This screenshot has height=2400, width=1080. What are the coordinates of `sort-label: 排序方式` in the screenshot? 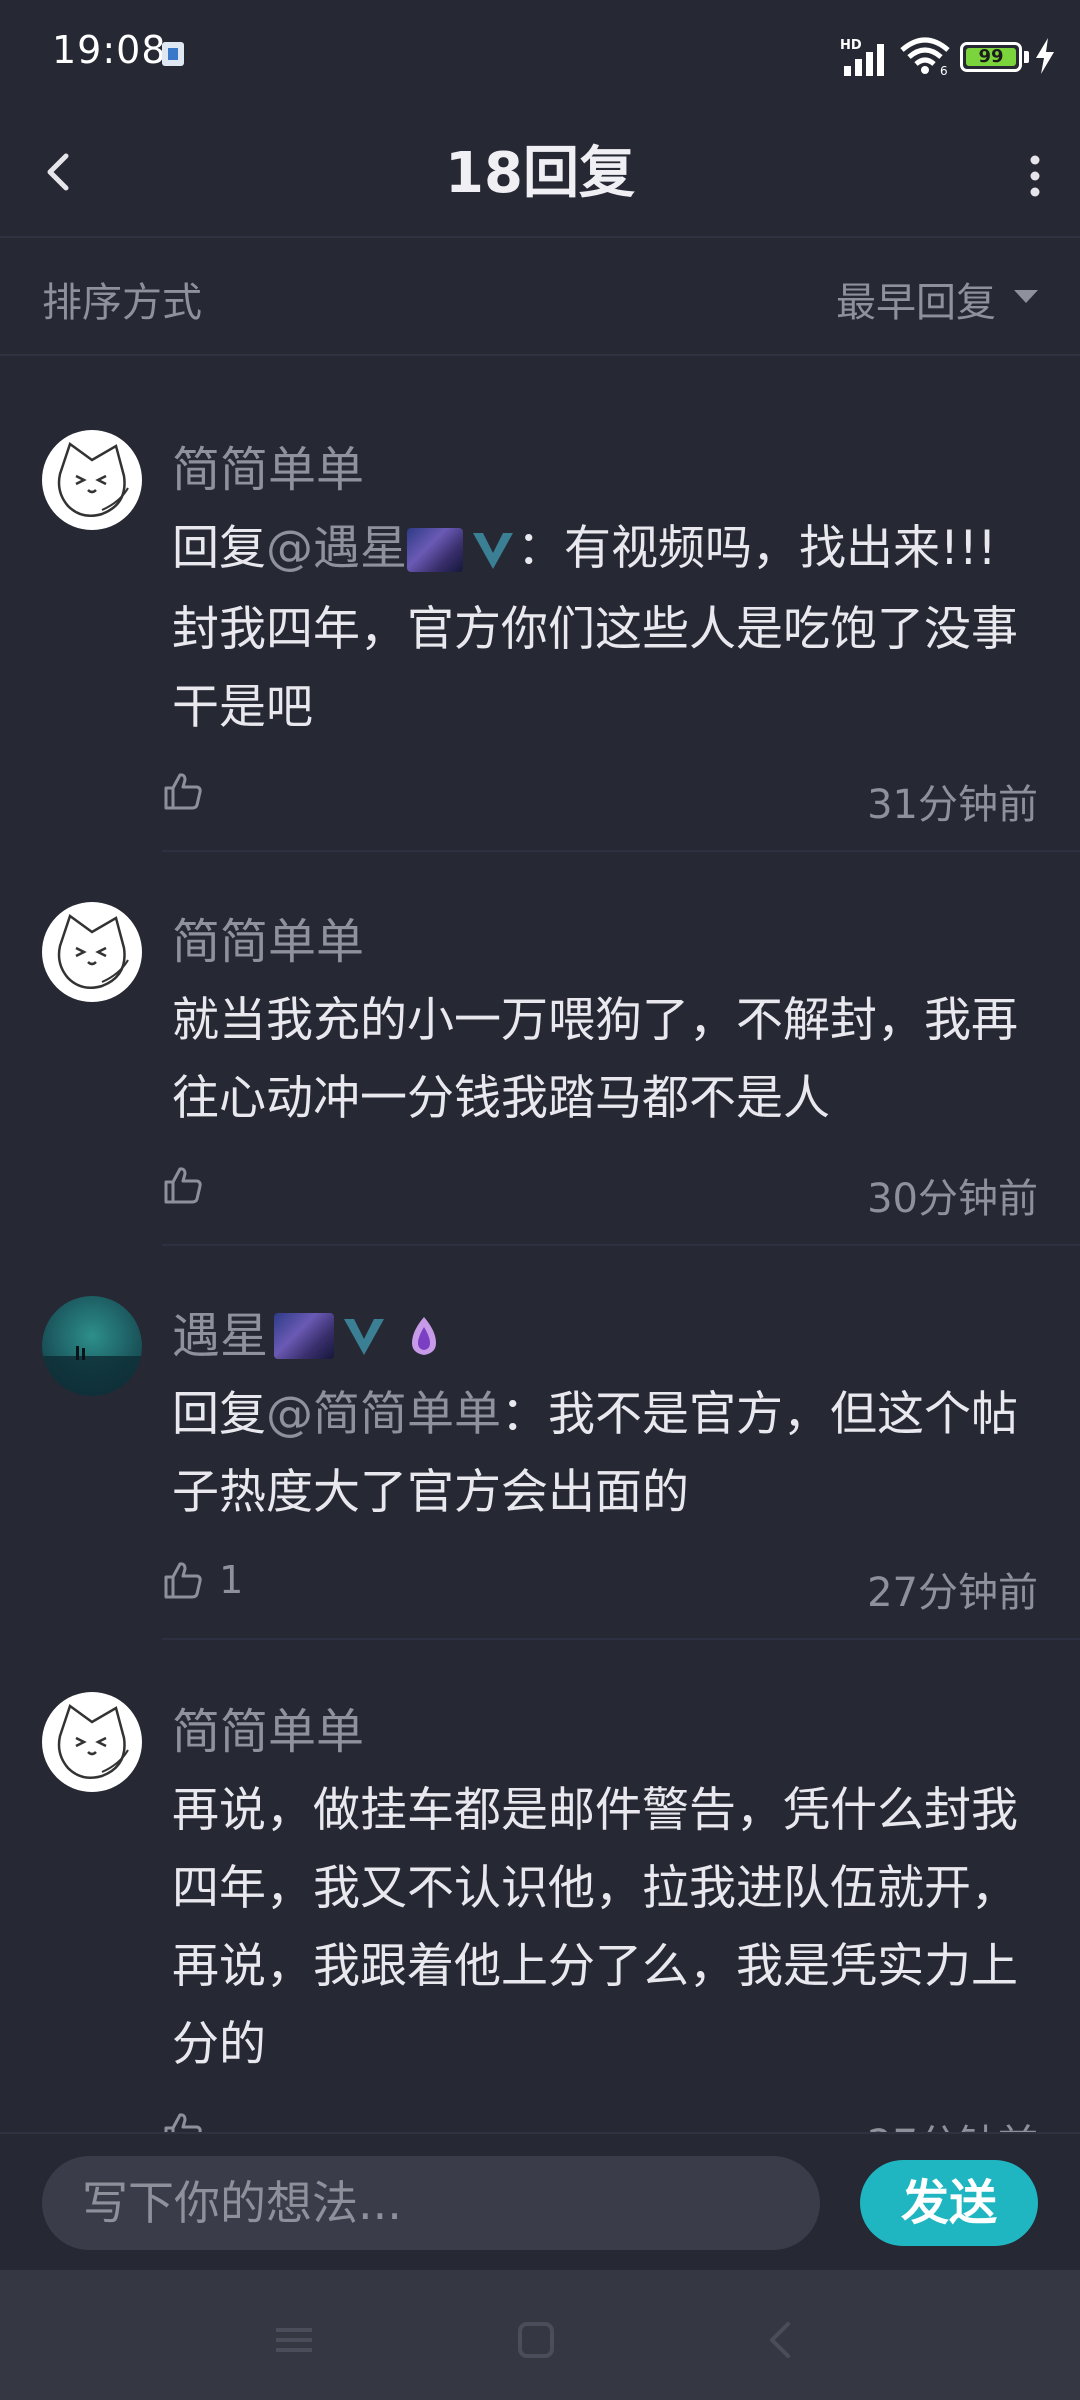 It's located at (122, 303).